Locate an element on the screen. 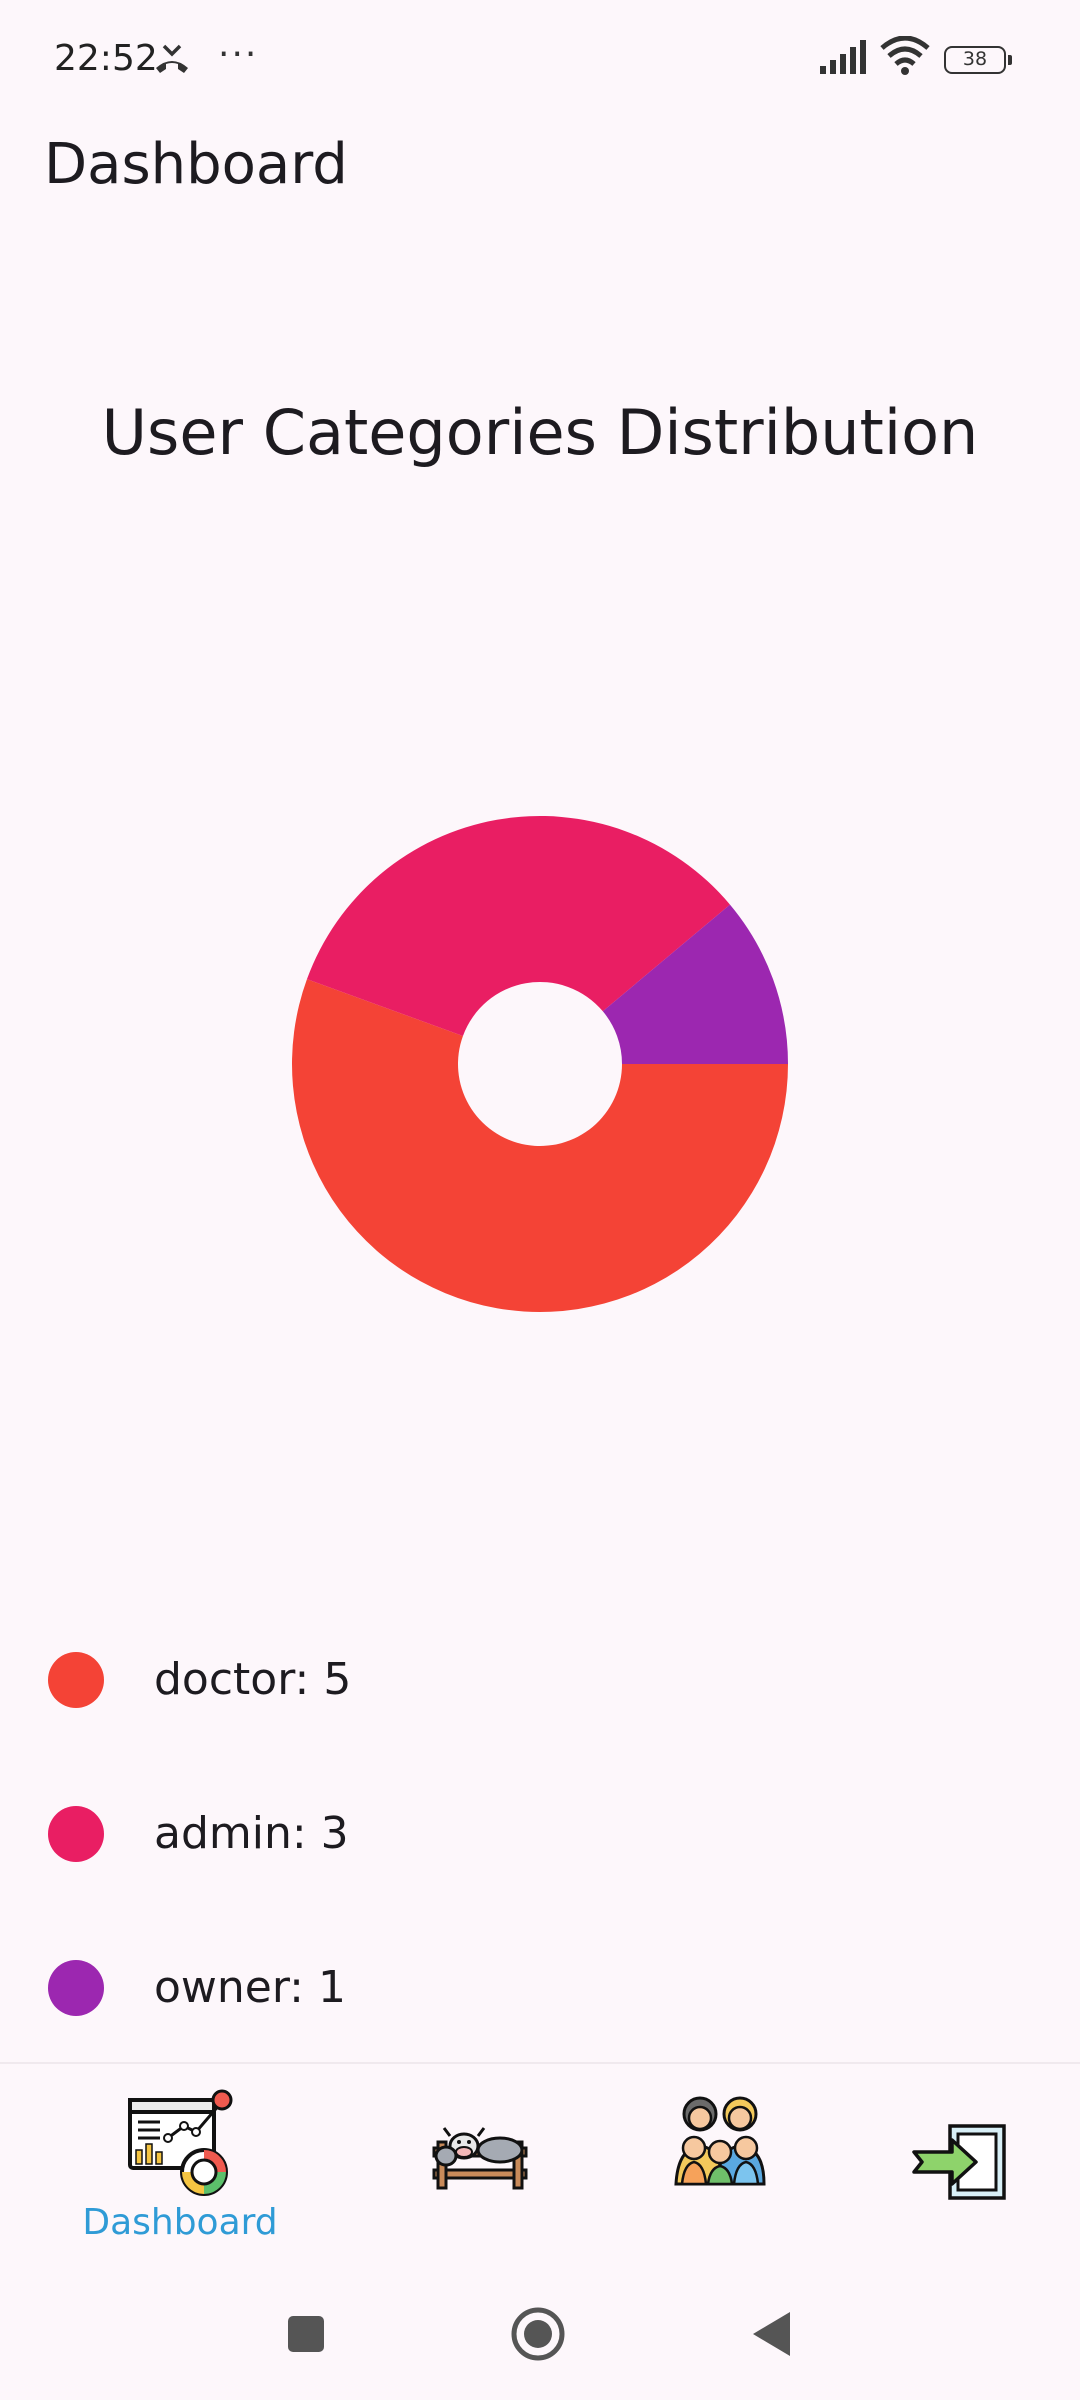 The width and height of the screenshot is (1080, 2400). home-icon is located at coordinates (538, 2336).